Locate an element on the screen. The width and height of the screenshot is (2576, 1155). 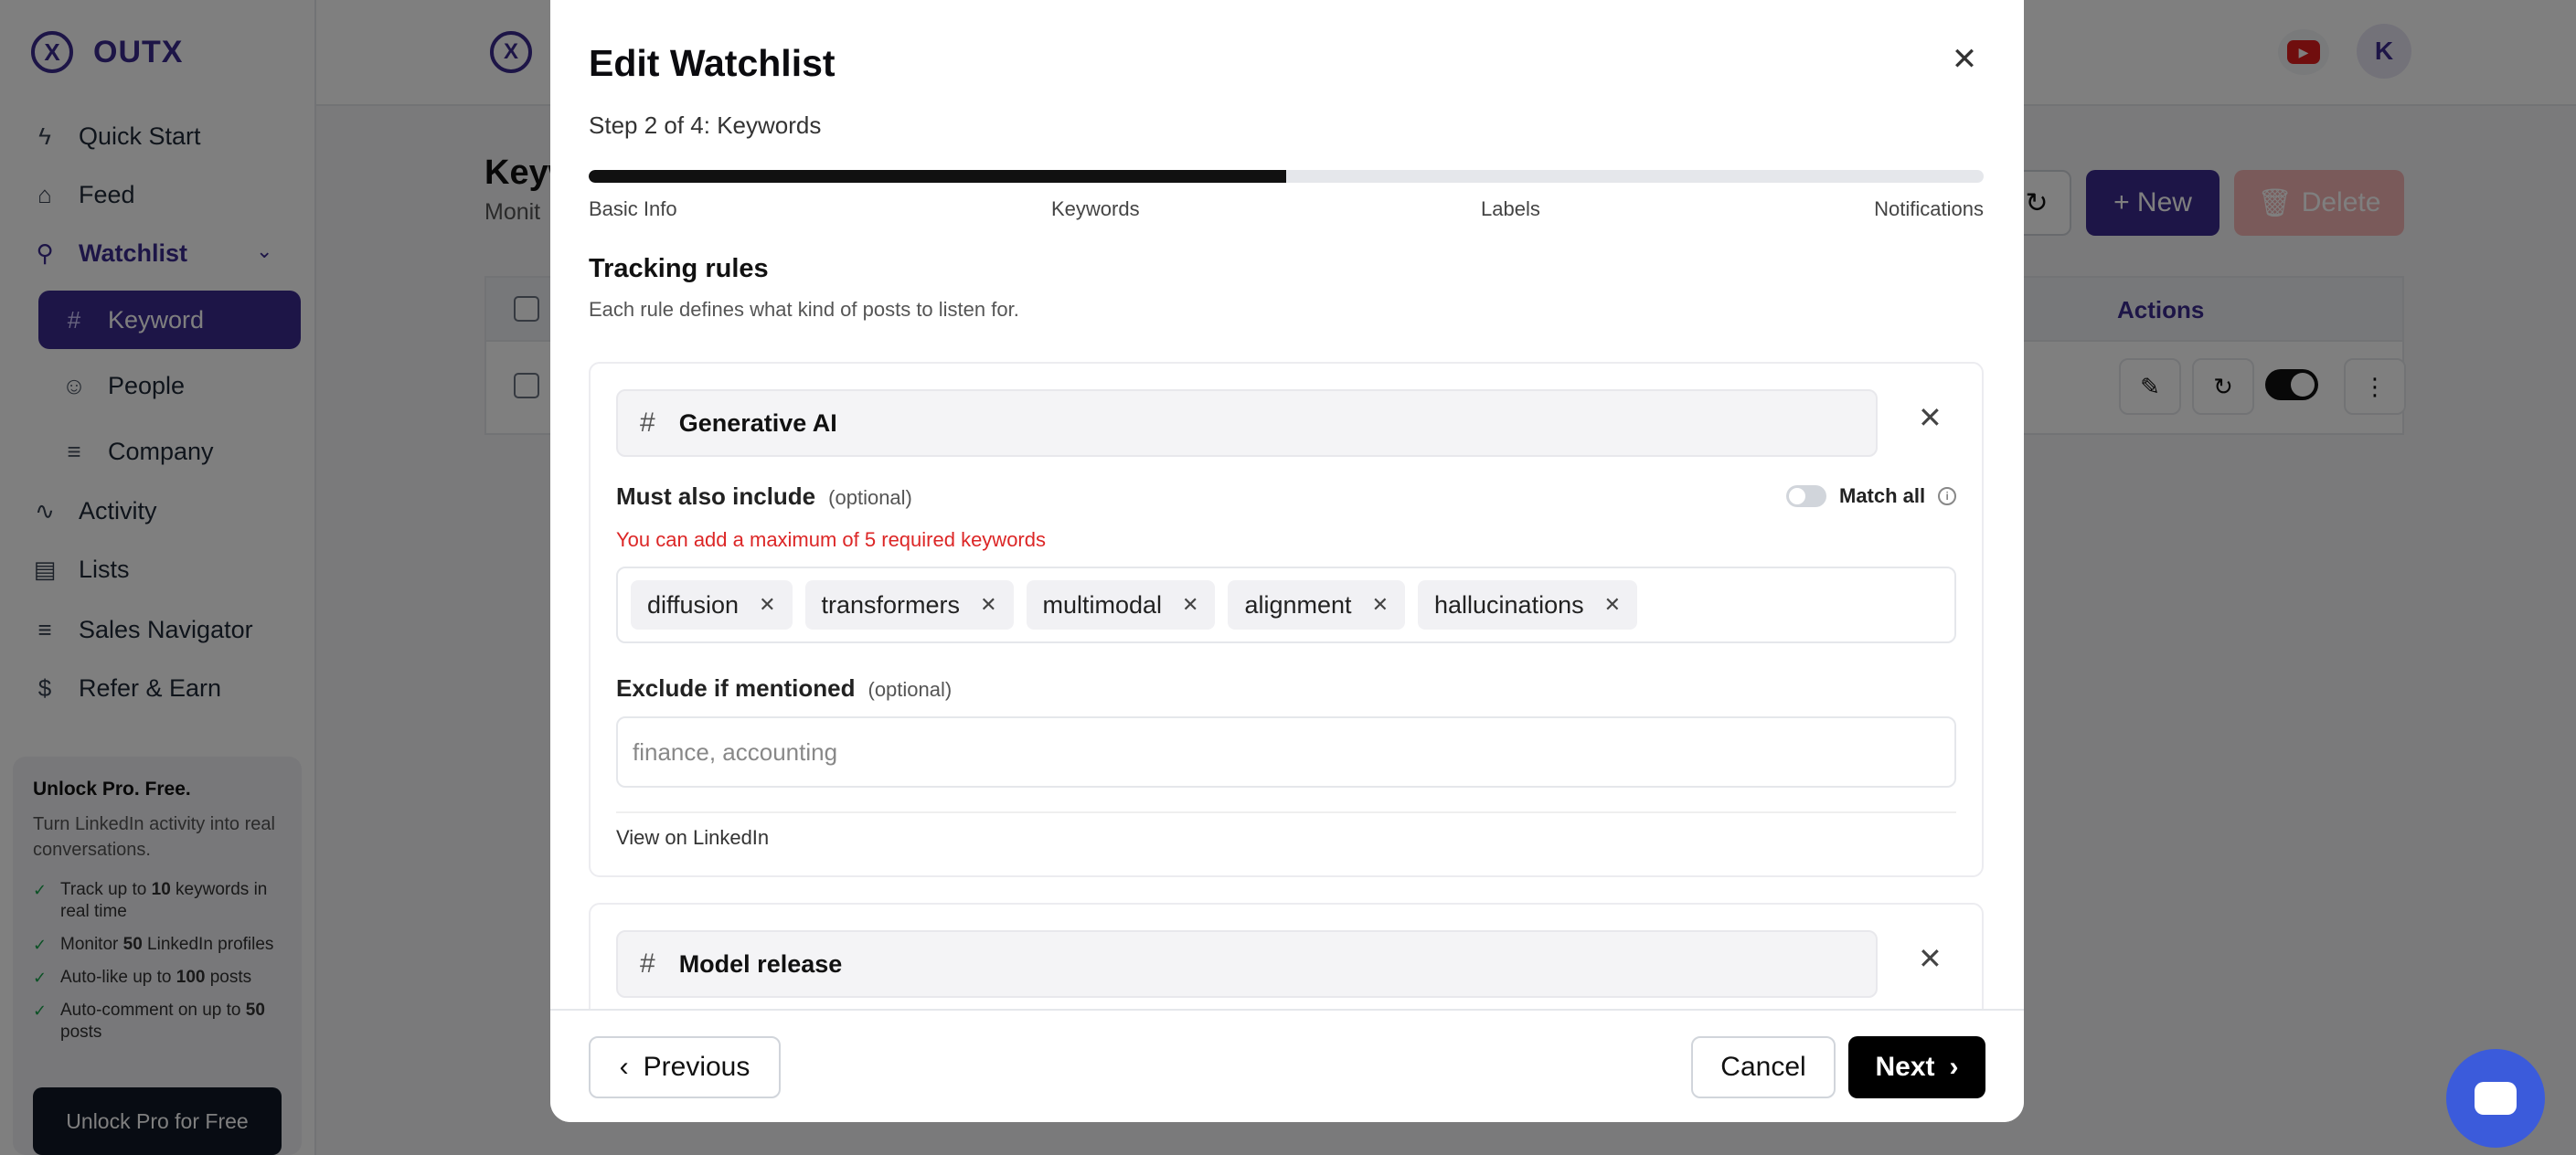
keyword-chip-label: multimodal is located at coordinates (1102, 605).